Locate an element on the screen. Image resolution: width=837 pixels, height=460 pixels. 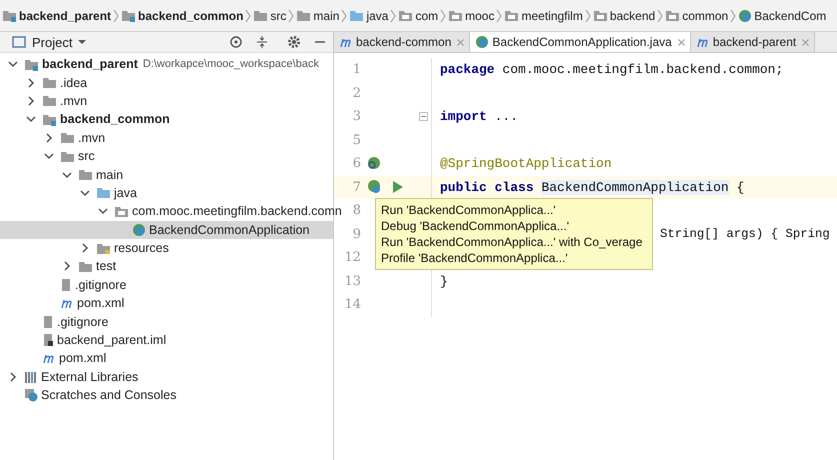
tree-item: External Libraries is located at coordinates (166, 377).